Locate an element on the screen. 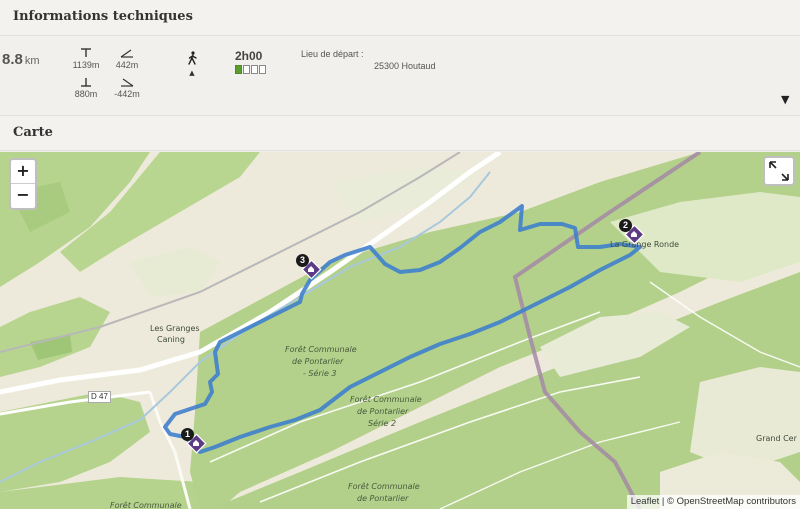 This screenshot has width=800, height=509. altitude-min-icon is located at coordinates (86, 83).